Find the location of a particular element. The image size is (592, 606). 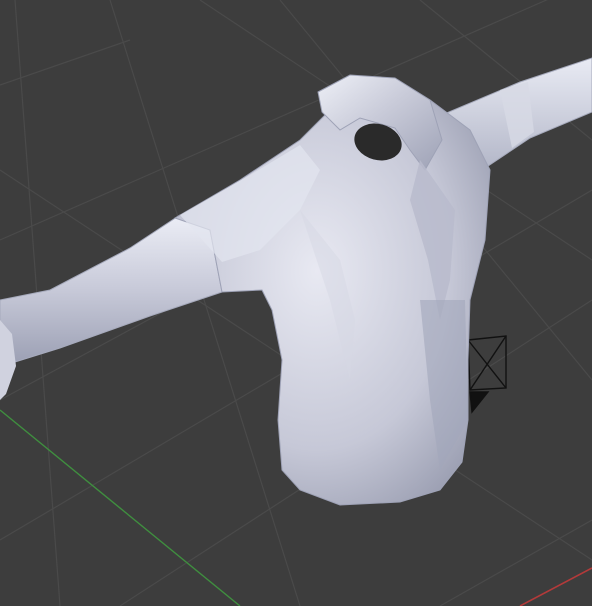

x-axis-line is located at coordinates (555, 586).